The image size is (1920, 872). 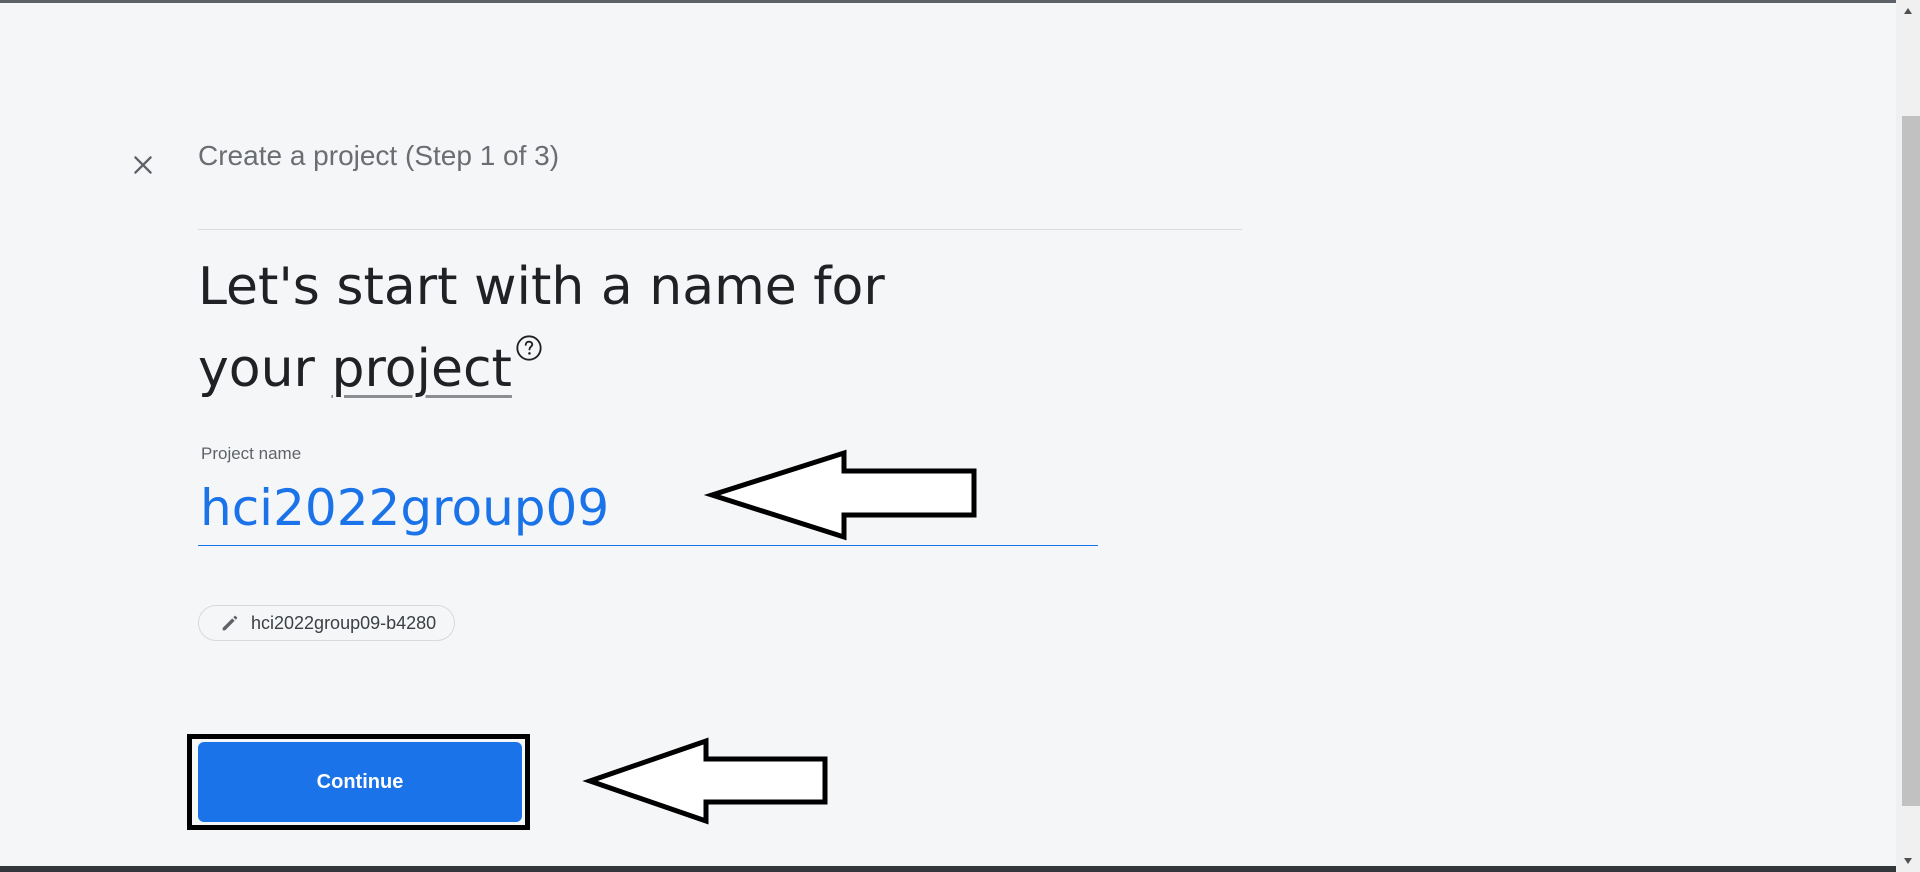 I want to click on header-divider, so click(x=720, y=229).